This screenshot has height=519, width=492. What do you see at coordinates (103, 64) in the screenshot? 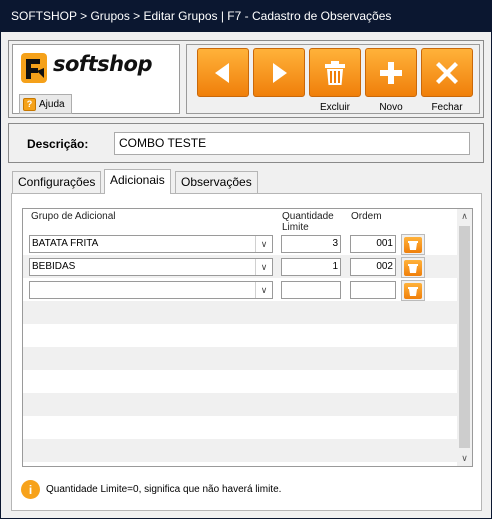
I see `logo-text: softshop` at bounding box center [103, 64].